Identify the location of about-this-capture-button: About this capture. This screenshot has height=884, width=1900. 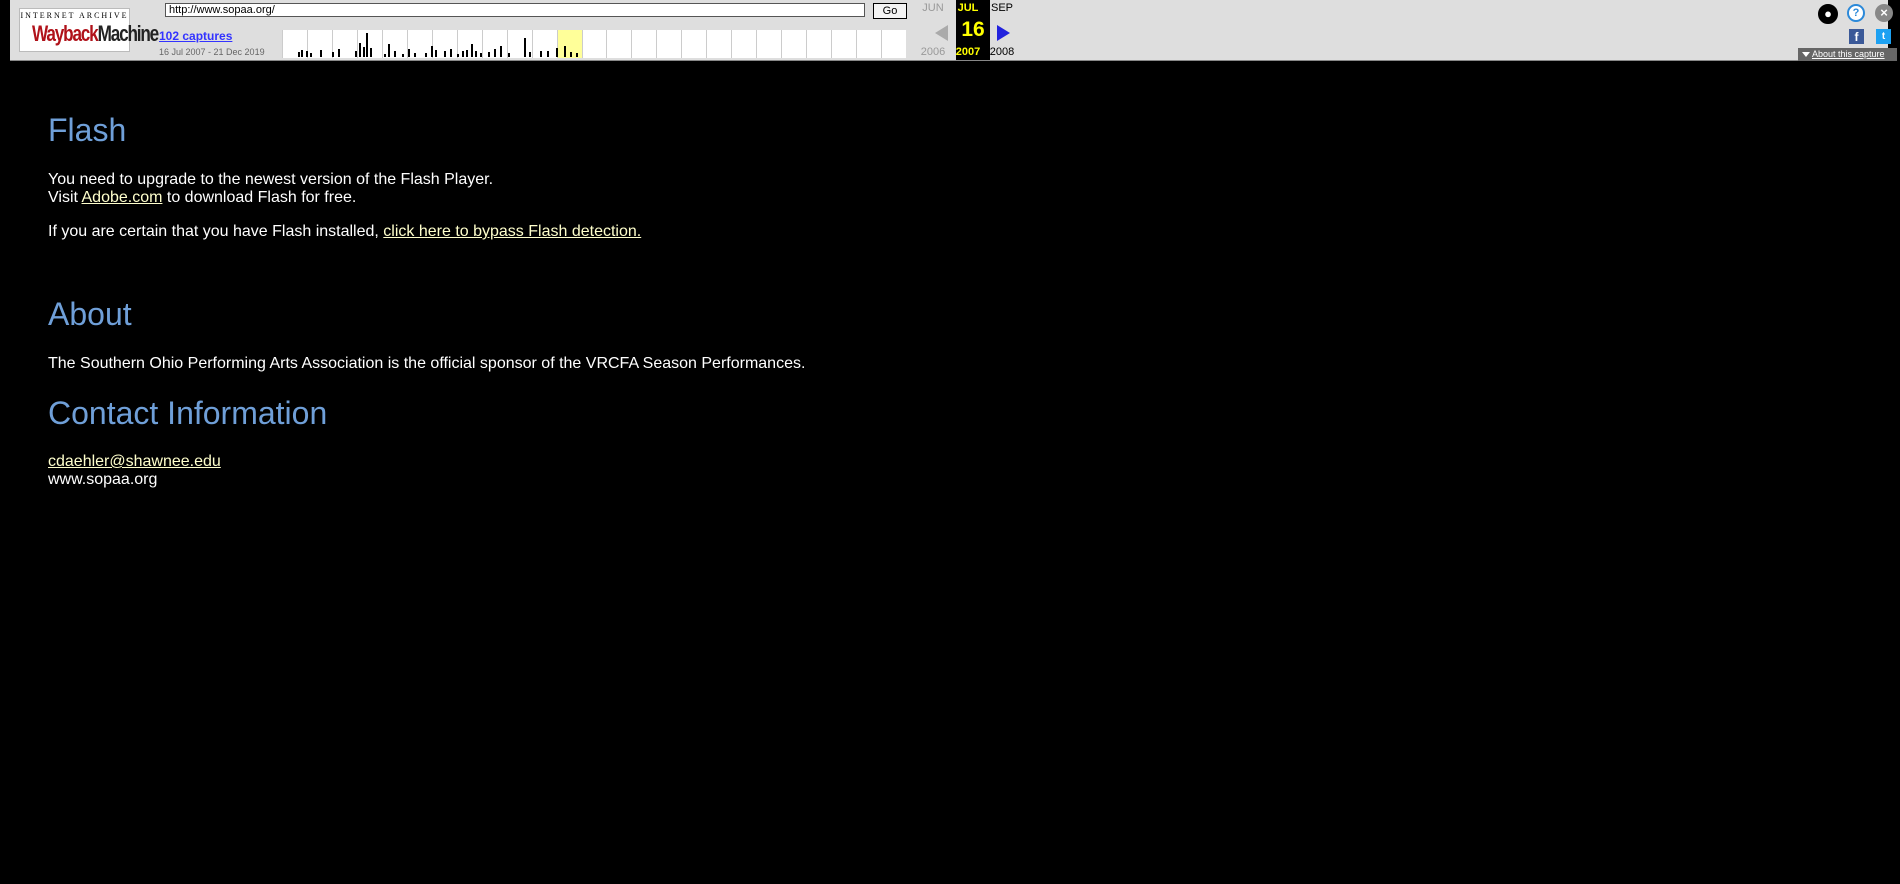
(1847, 54).